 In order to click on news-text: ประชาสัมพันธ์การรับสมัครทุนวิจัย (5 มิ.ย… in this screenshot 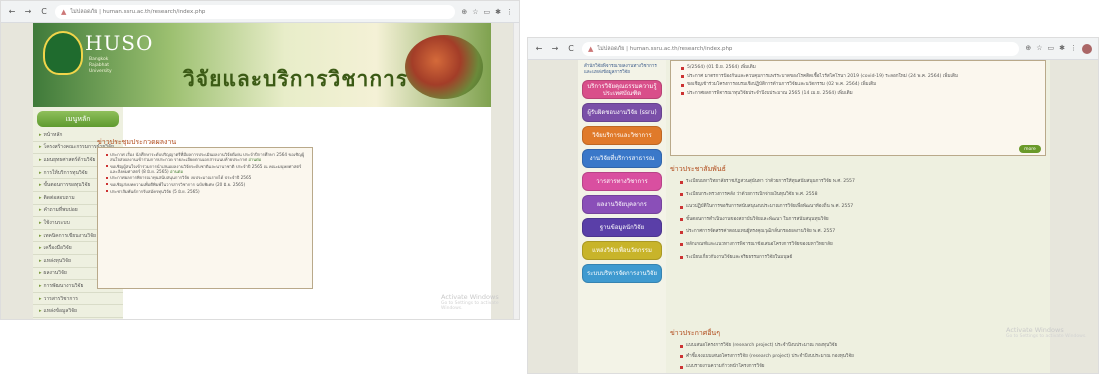, I will do `click(155, 191)`.